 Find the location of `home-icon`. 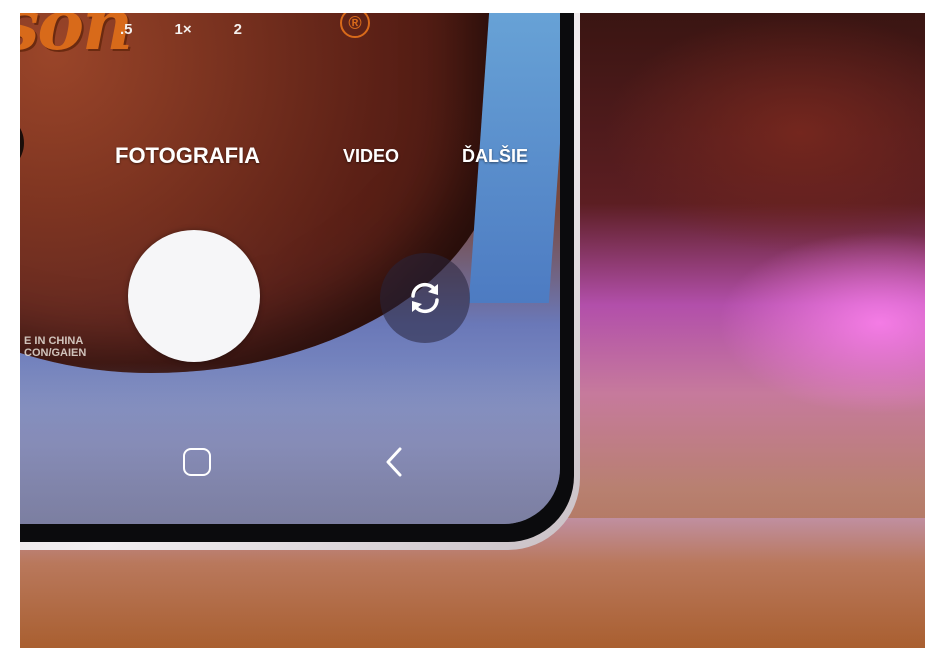

home-icon is located at coordinates (197, 462).